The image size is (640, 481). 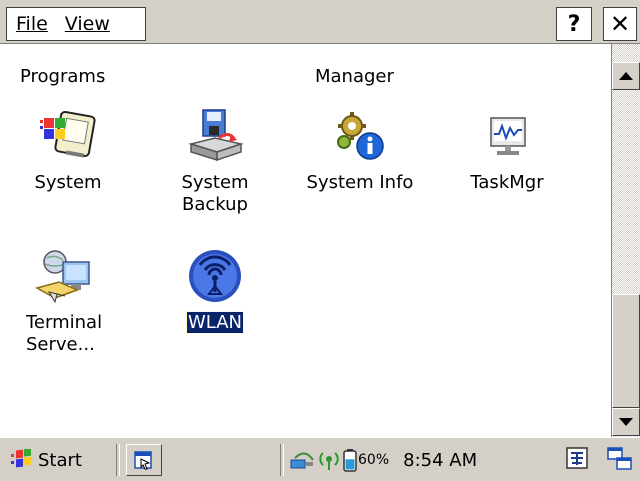 I want to click on close-button: ✕, so click(x=620, y=24).